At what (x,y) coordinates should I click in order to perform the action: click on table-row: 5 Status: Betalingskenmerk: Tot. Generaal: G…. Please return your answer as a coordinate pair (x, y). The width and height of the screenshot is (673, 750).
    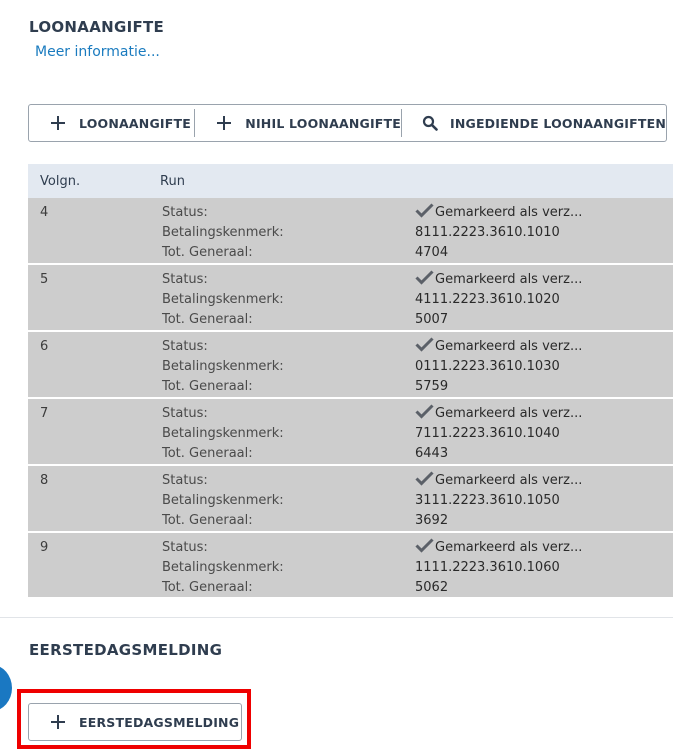
    Looking at the image, I should click on (350, 298).